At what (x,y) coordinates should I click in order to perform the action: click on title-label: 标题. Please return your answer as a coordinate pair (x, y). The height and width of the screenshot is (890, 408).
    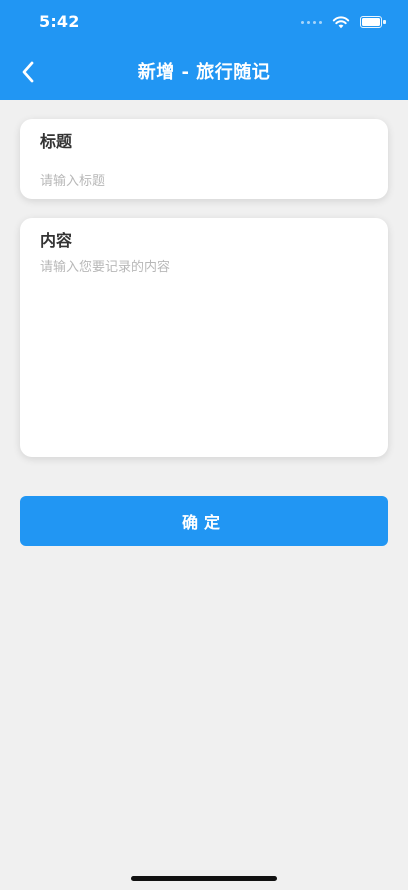
    Looking at the image, I should click on (56, 141).